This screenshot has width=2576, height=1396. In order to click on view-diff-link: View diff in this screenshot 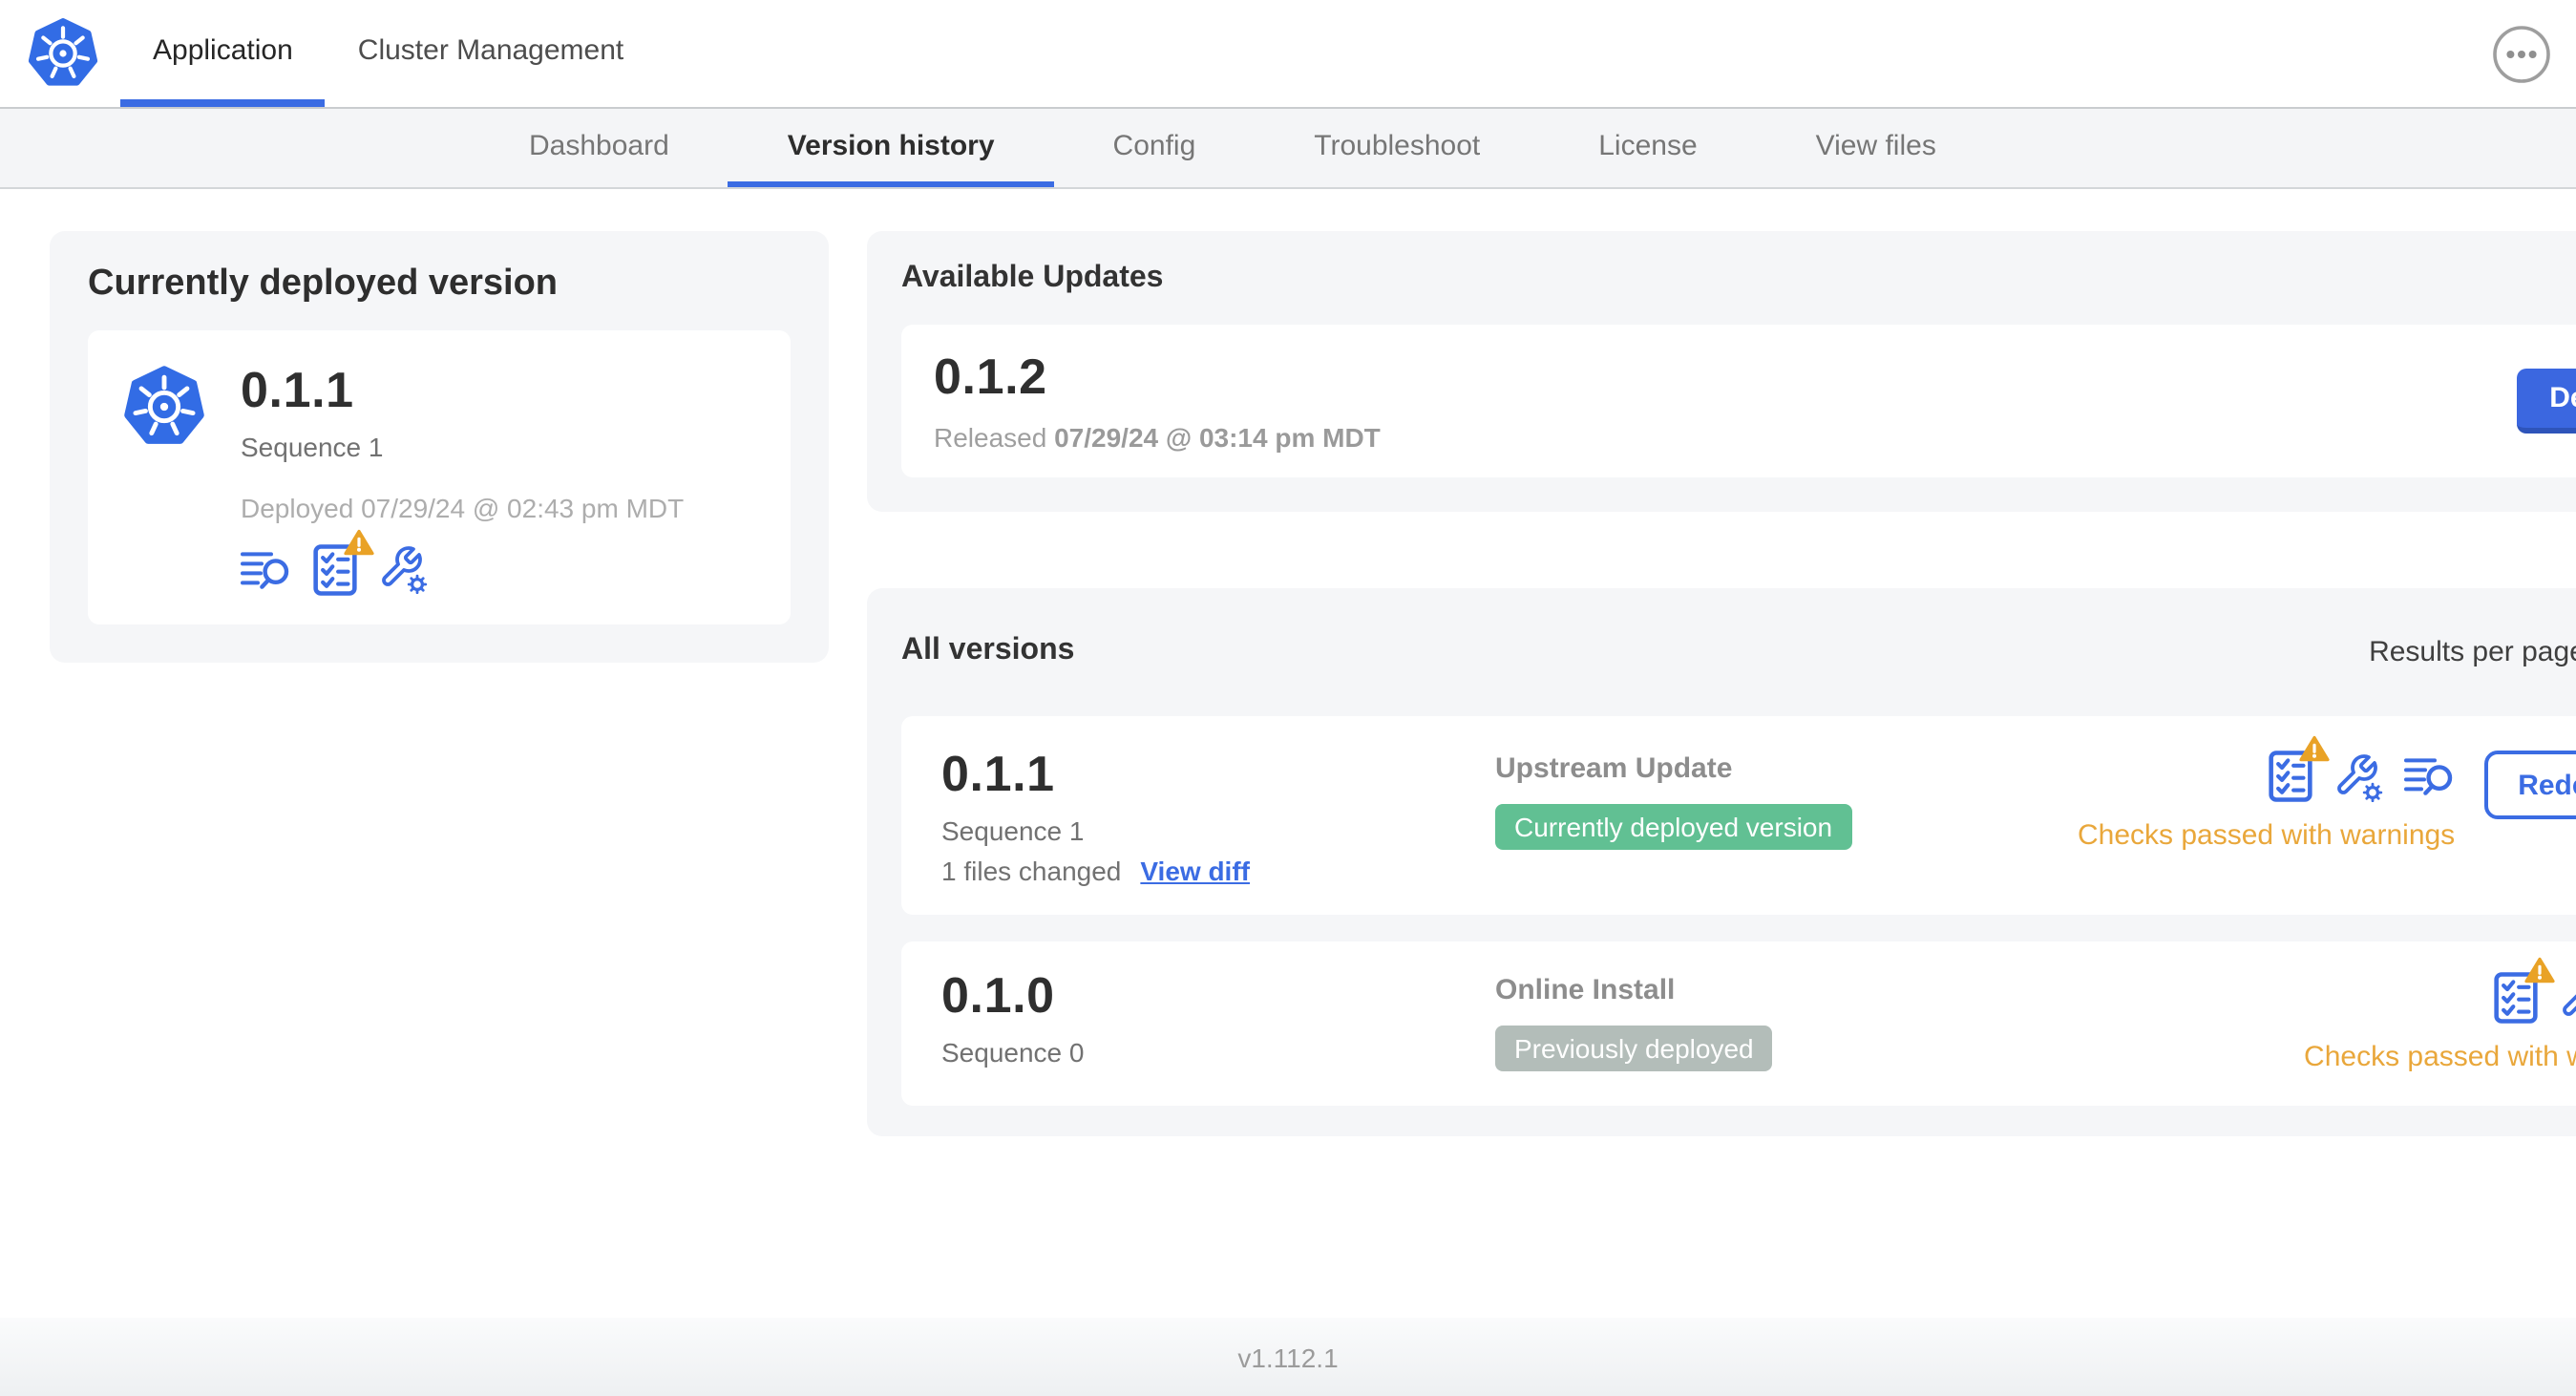, I will do `click(1195, 870)`.